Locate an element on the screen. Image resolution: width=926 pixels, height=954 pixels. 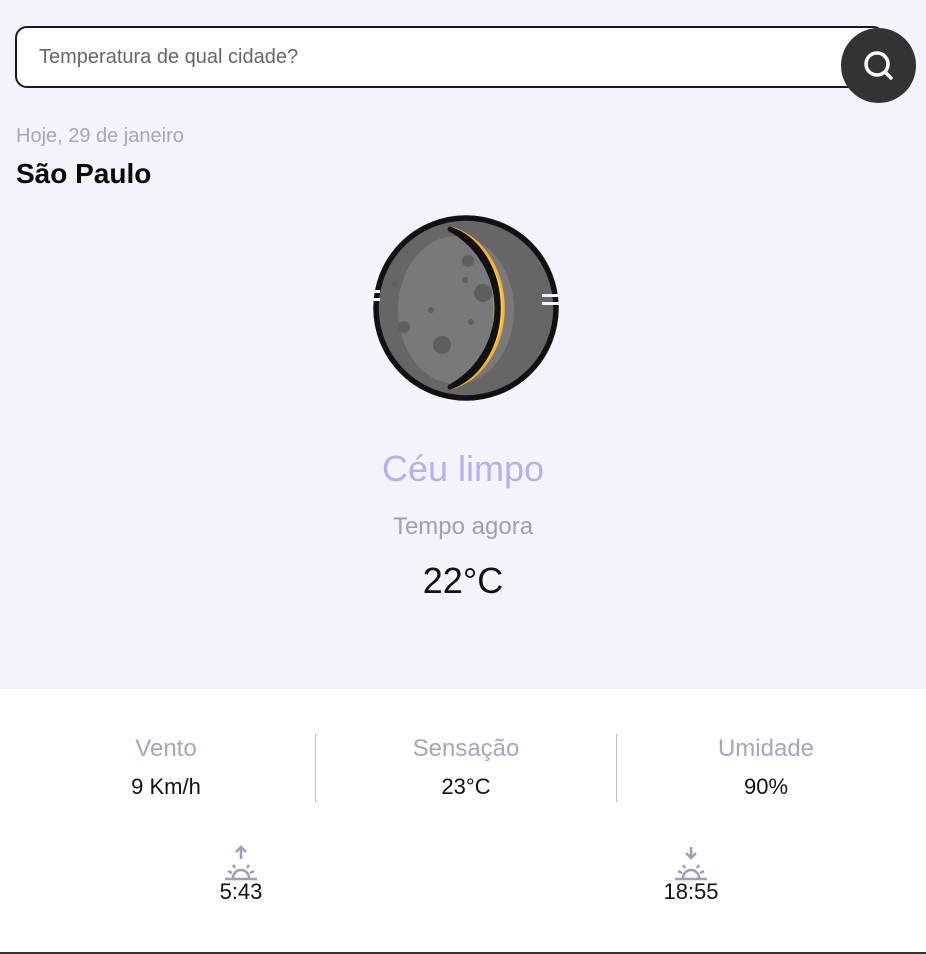
sunrise-icon is located at coordinates (241, 863).